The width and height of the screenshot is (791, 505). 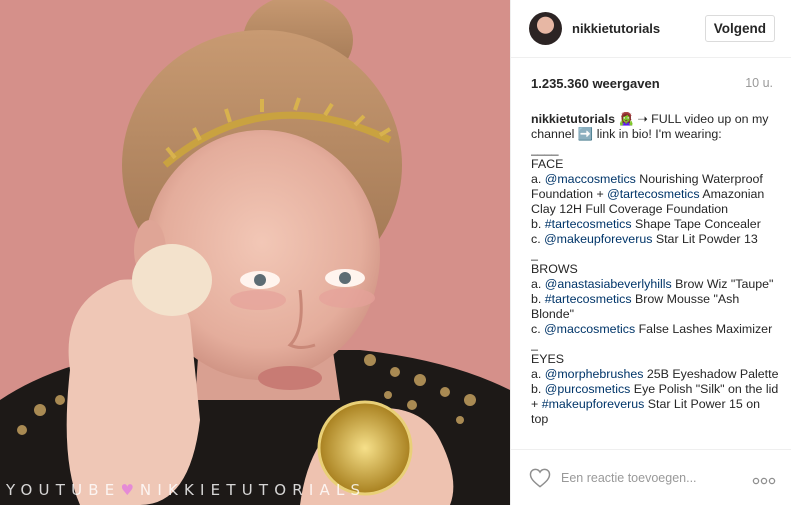 I want to click on following-button: Volgend, so click(x=739, y=28).